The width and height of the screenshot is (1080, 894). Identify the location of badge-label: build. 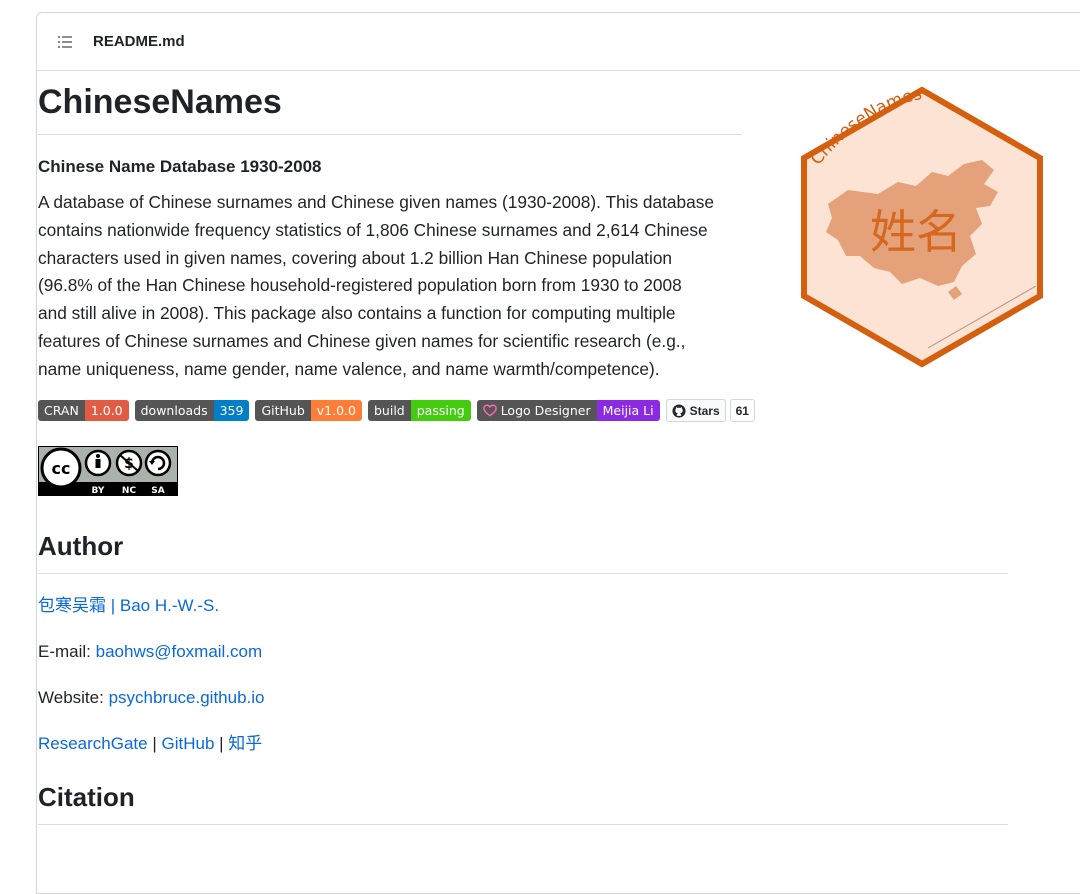
(389, 411).